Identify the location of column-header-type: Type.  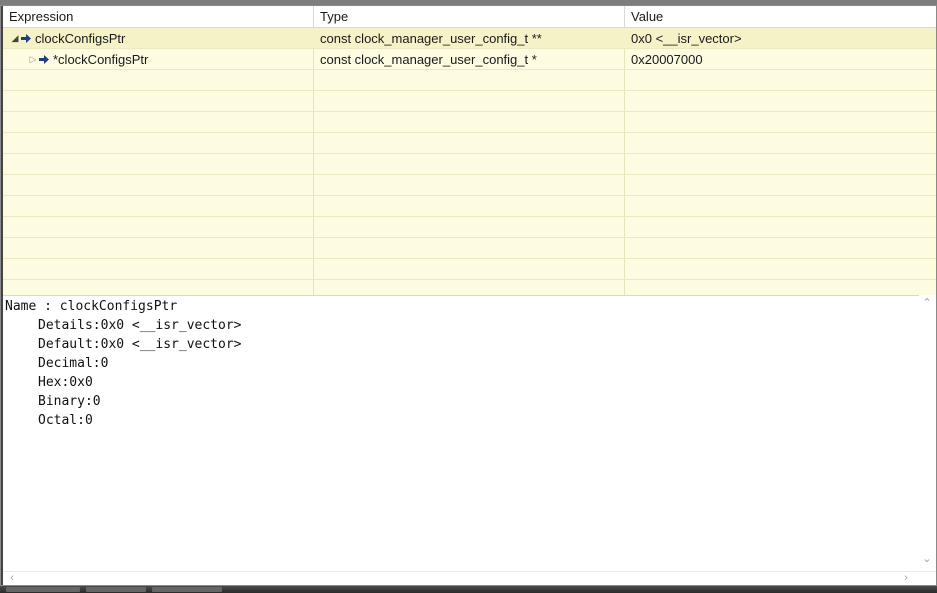
(469, 17).